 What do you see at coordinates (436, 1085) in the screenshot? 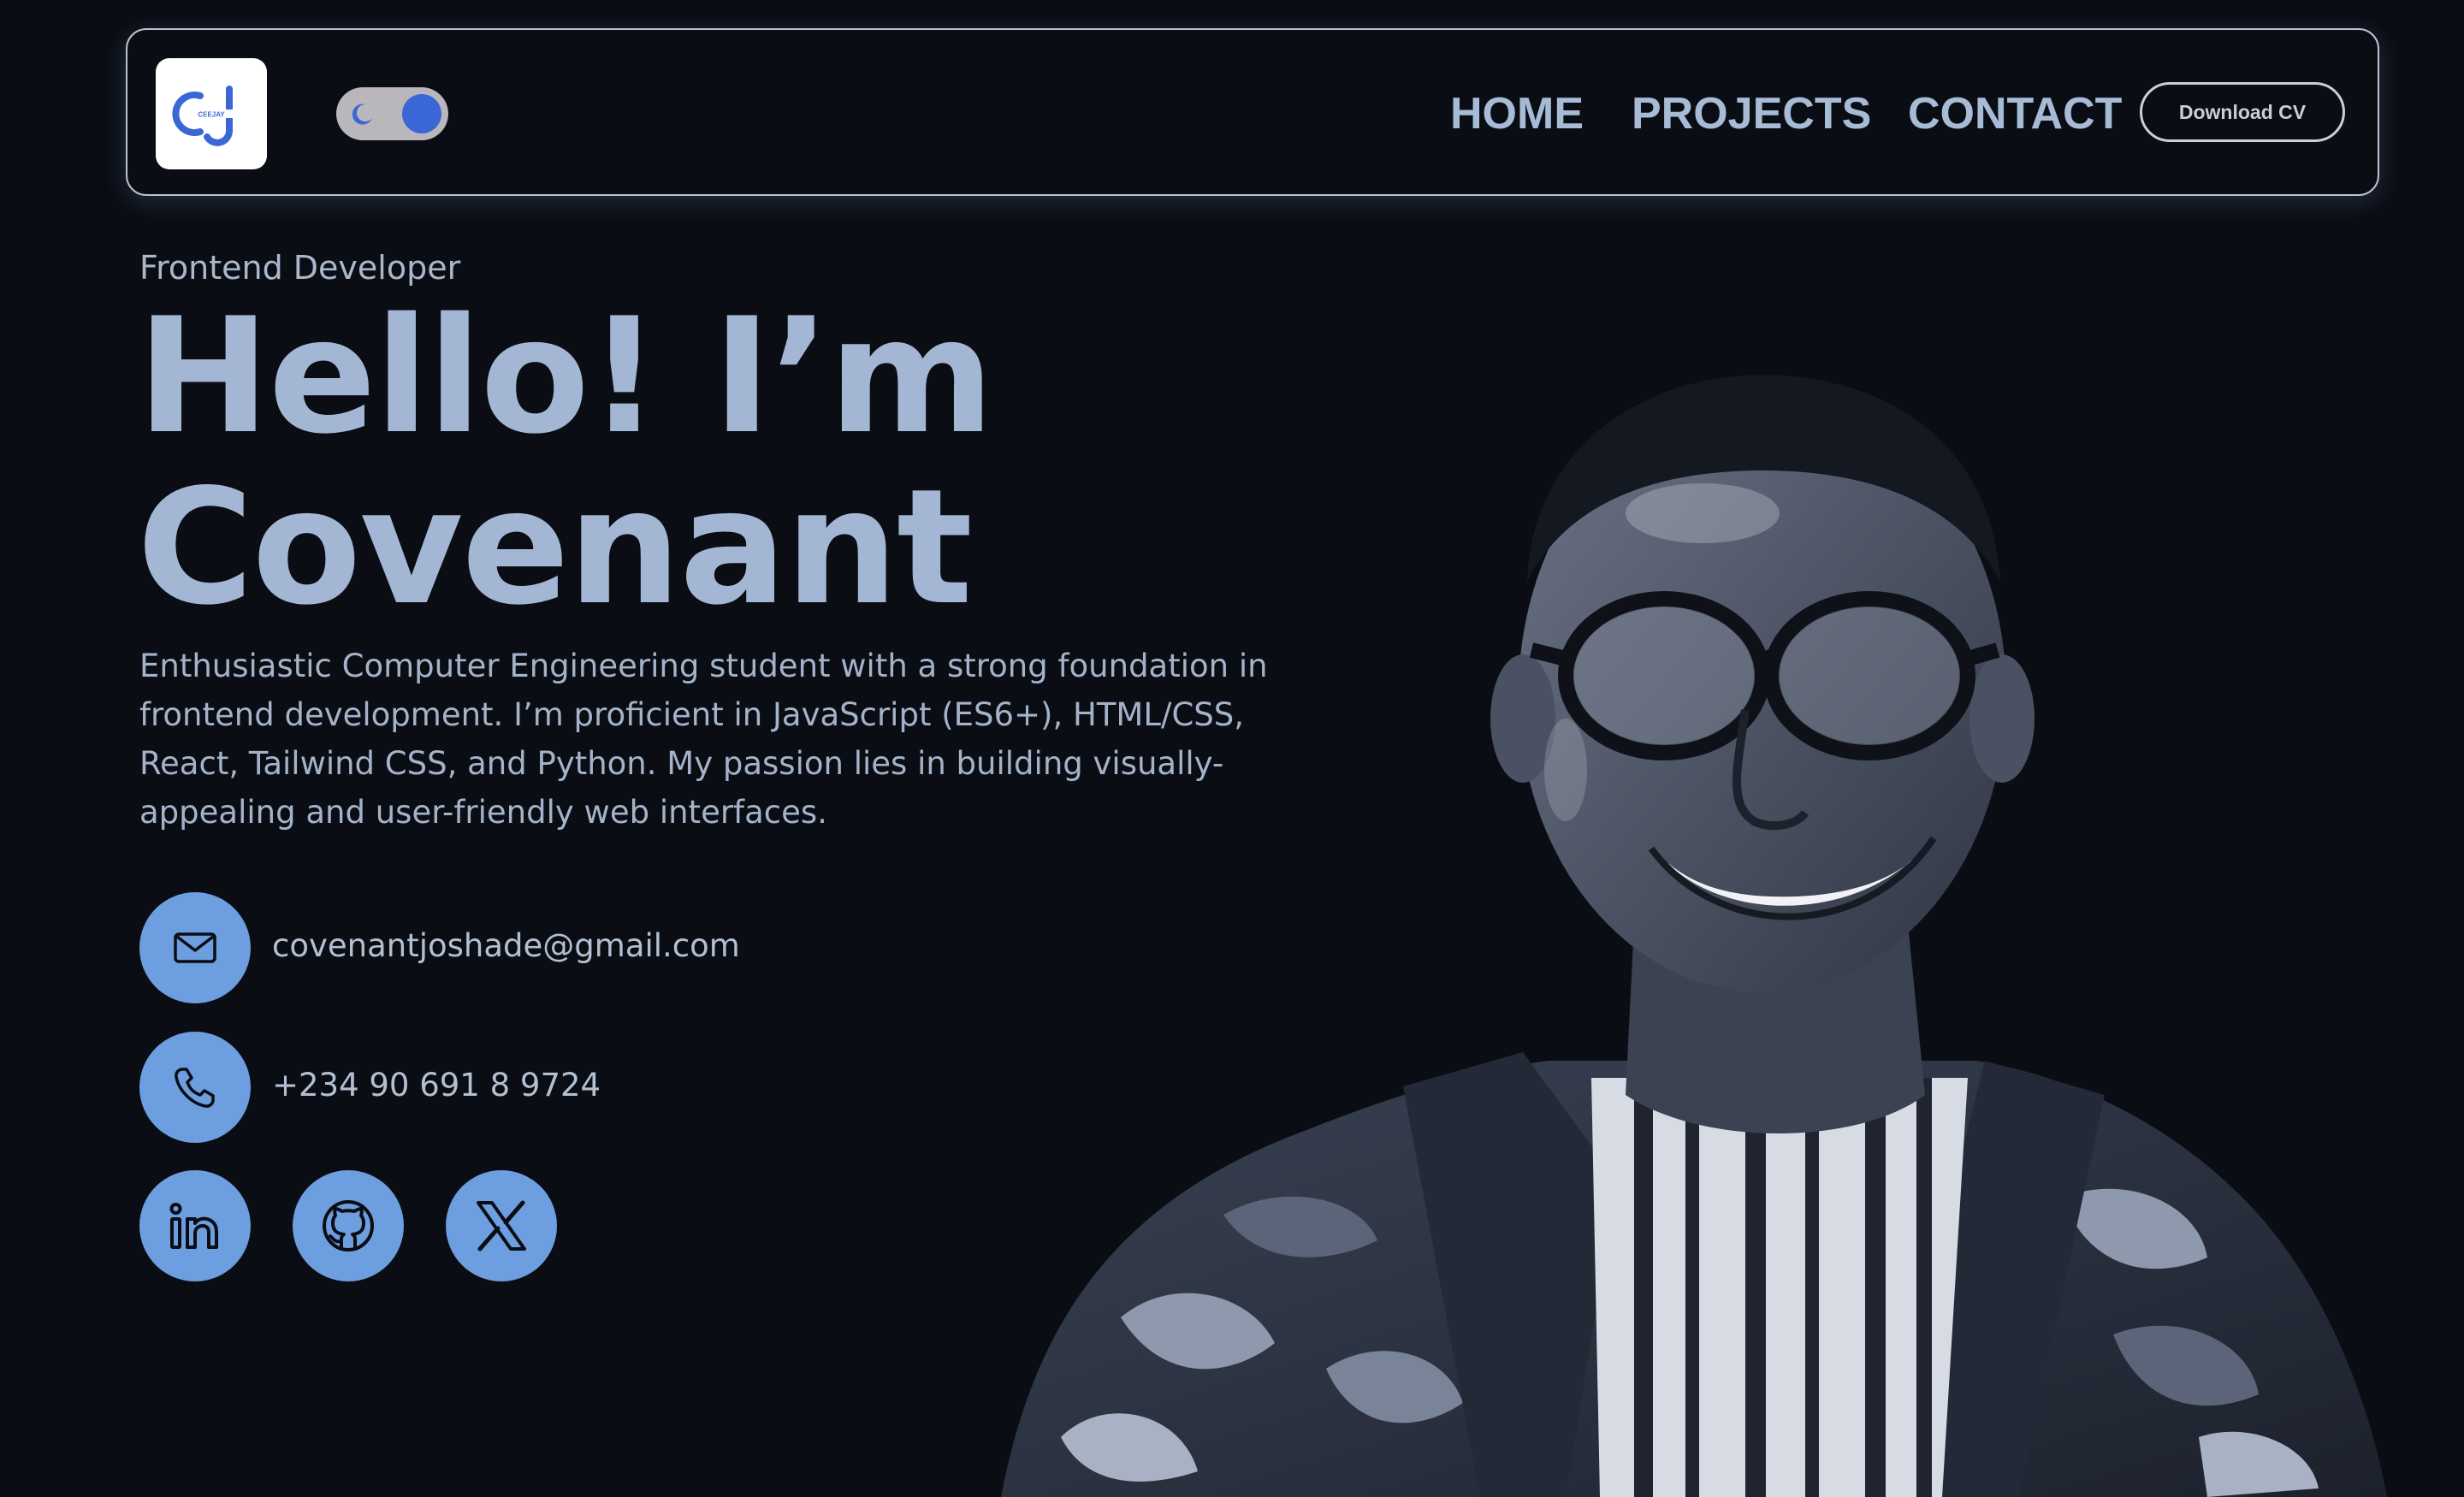
I see `phone-text: +234 90 691 8 9724` at bounding box center [436, 1085].